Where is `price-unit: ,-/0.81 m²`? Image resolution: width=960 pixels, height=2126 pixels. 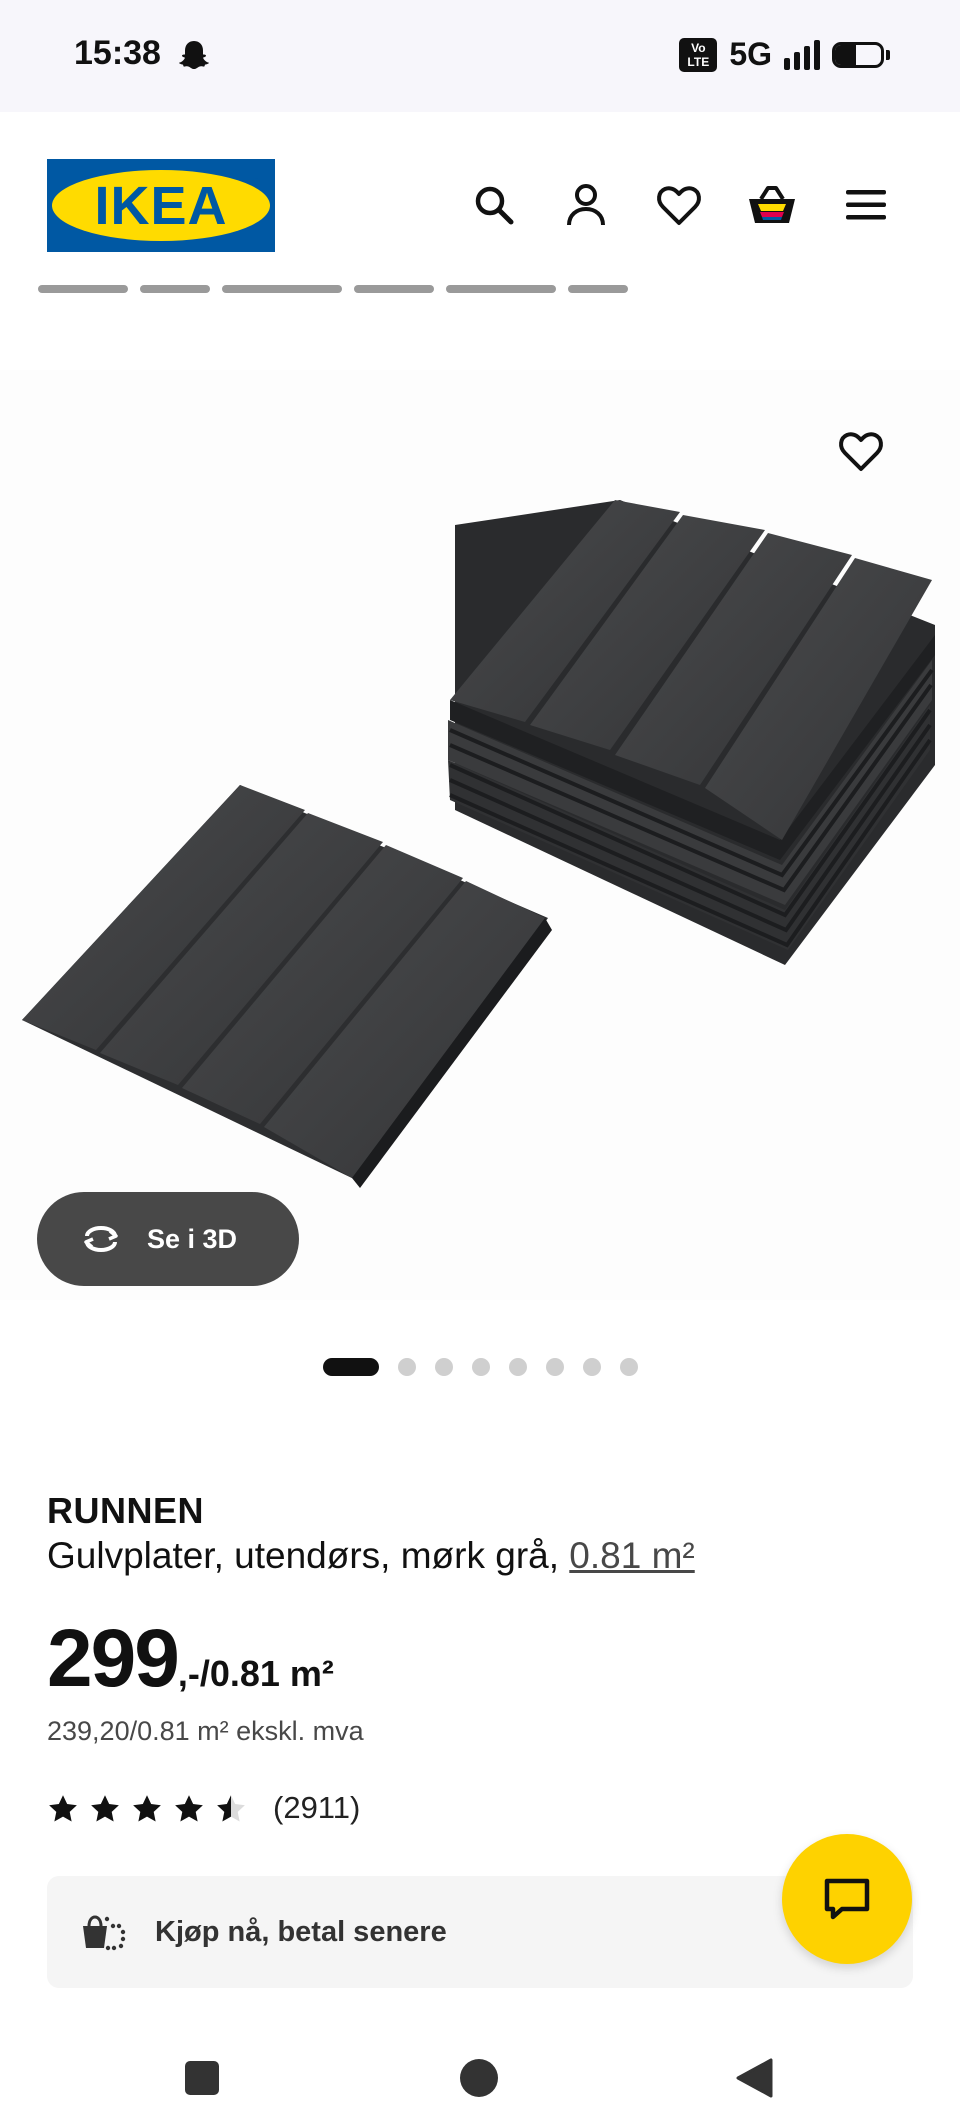 price-unit: ,-/0.81 m² is located at coordinates (255, 1673).